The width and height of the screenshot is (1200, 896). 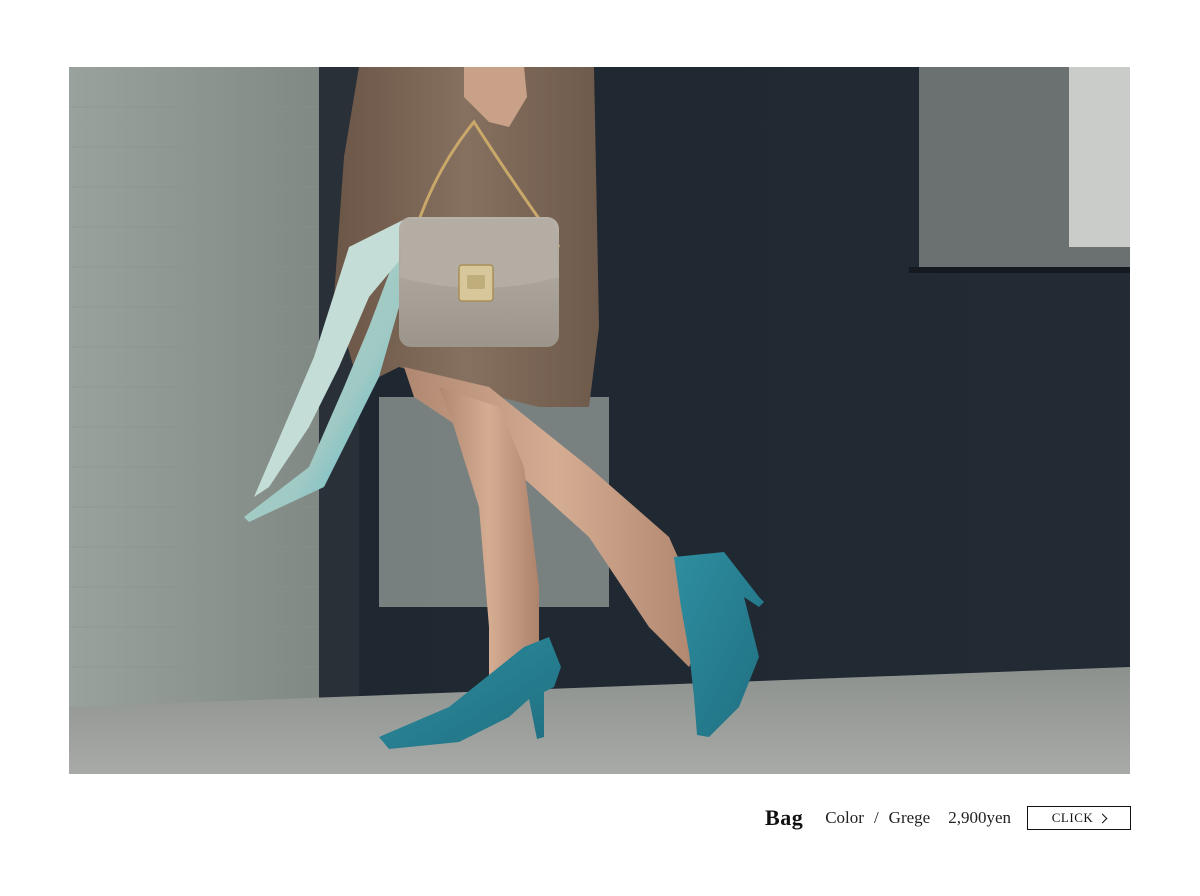 What do you see at coordinates (784, 817) in the screenshot?
I see `product-name: Bag` at bounding box center [784, 817].